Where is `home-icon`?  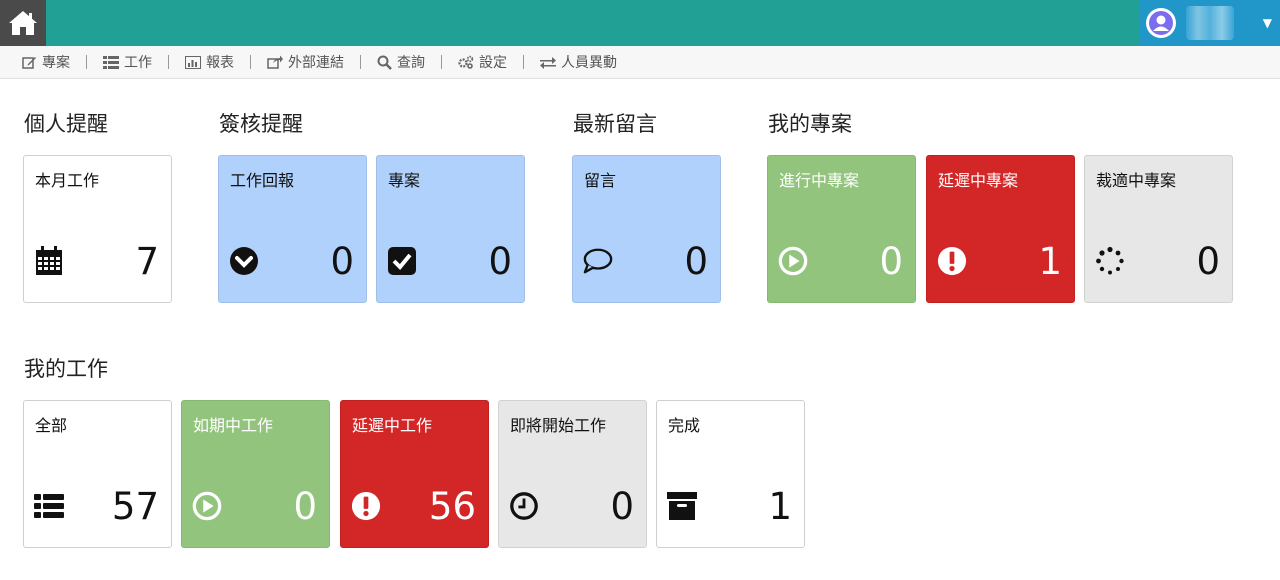
home-icon is located at coordinates (23, 23).